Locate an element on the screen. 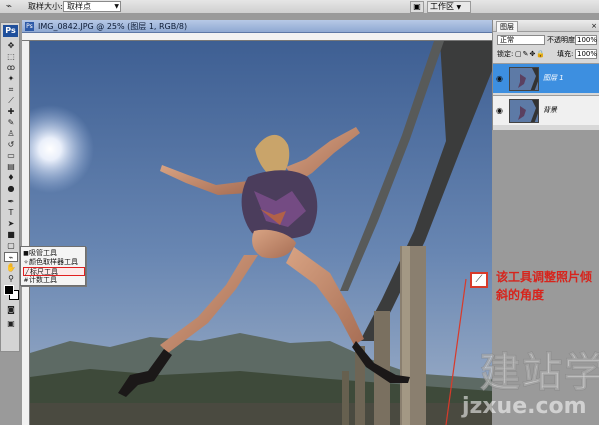  eyedropper-tool-flyout: ■吸管工具 ✧颜色取样器工具 ╱标尺工具 #计数工具 is located at coordinates (53, 266).